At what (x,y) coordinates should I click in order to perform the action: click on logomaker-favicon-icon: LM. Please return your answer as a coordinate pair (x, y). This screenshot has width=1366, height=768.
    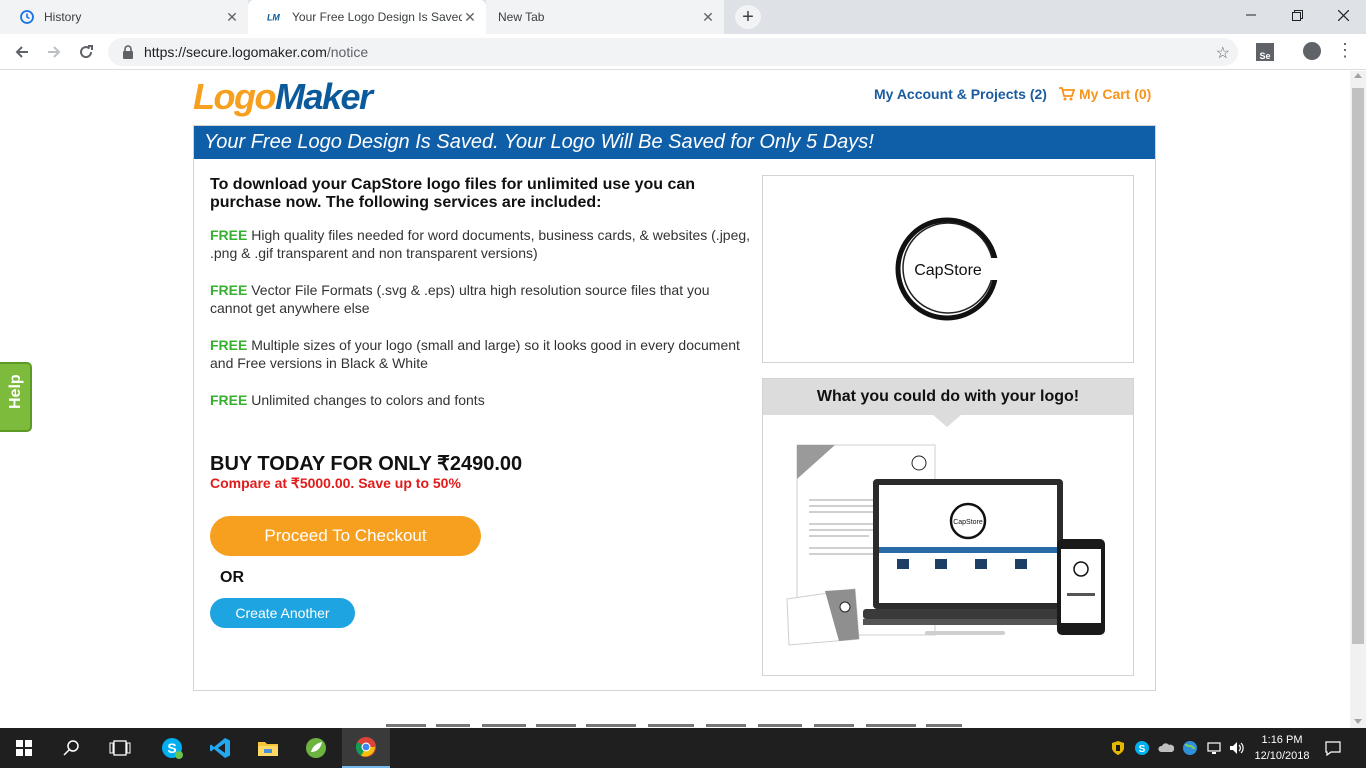
    Looking at the image, I should click on (275, 17).